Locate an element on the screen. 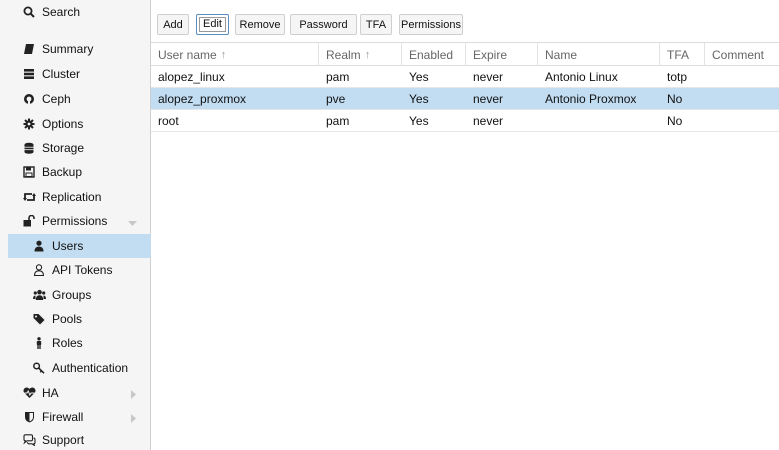 This screenshot has width=779, height=450. sidebar-item-label: Search is located at coordinates (61, 12).